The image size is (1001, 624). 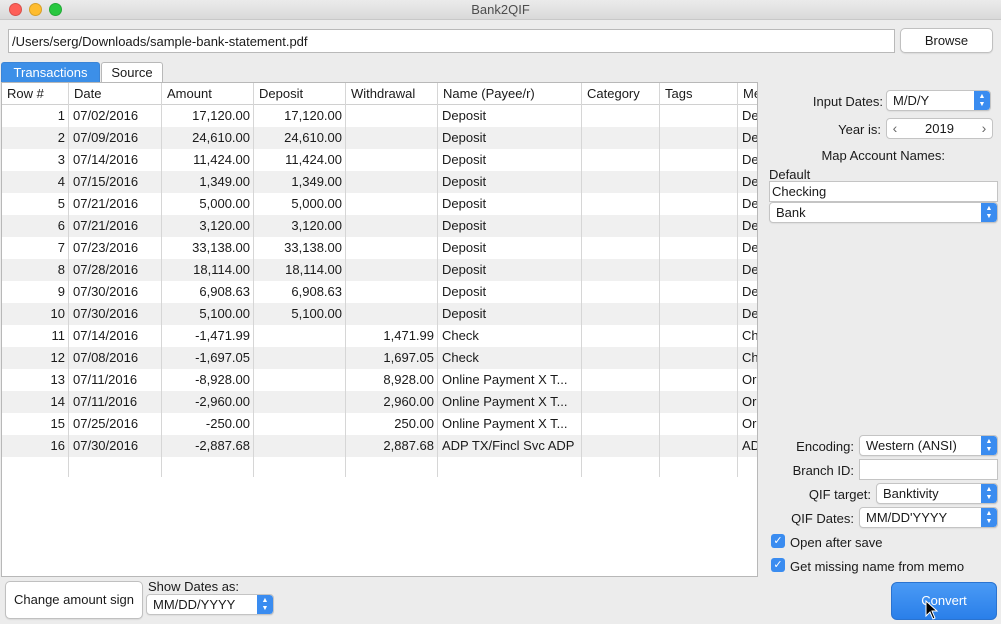 What do you see at coordinates (392, 94) in the screenshot?
I see `column-header-withdrawal: Withdrawal` at bounding box center [392, 94].